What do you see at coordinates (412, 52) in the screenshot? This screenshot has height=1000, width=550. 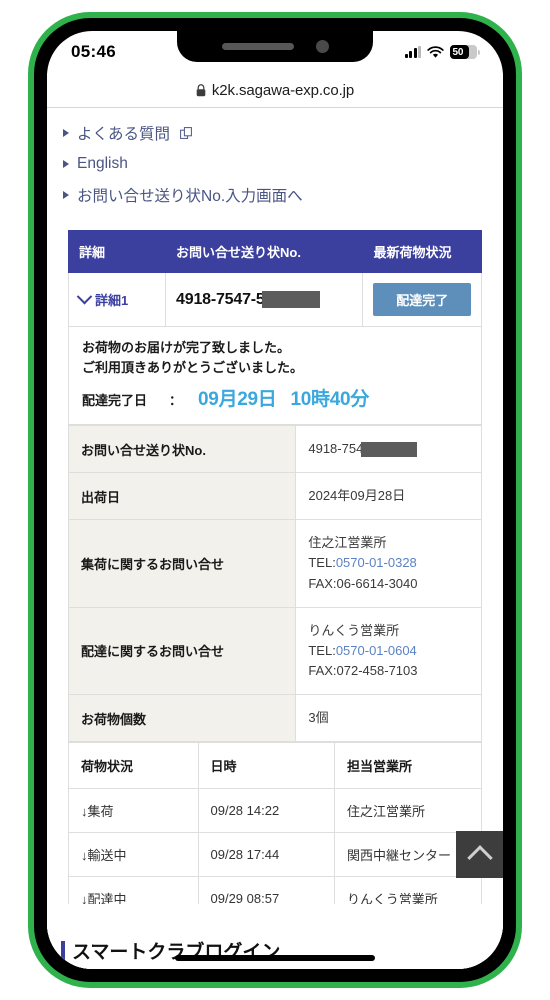 I see `cellular-signal-icon` at bounding box center [412, 52].